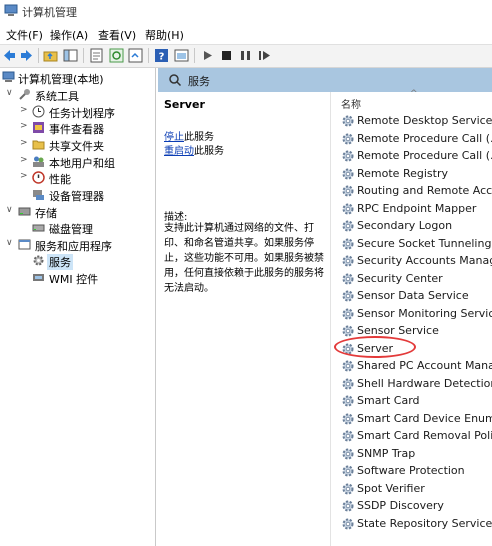 Image resolution: width=492 pixels, height=546 pixels. I want to click on service-row: Server, so click(414, 349).